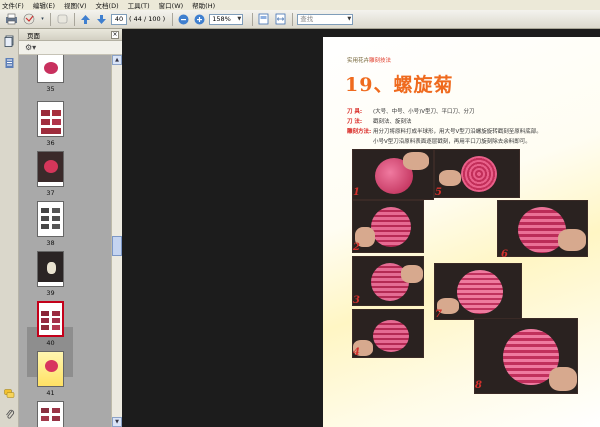 The height and width of the screenshot is (427, 600). I want to click on comments-icon, so click(9, 394).